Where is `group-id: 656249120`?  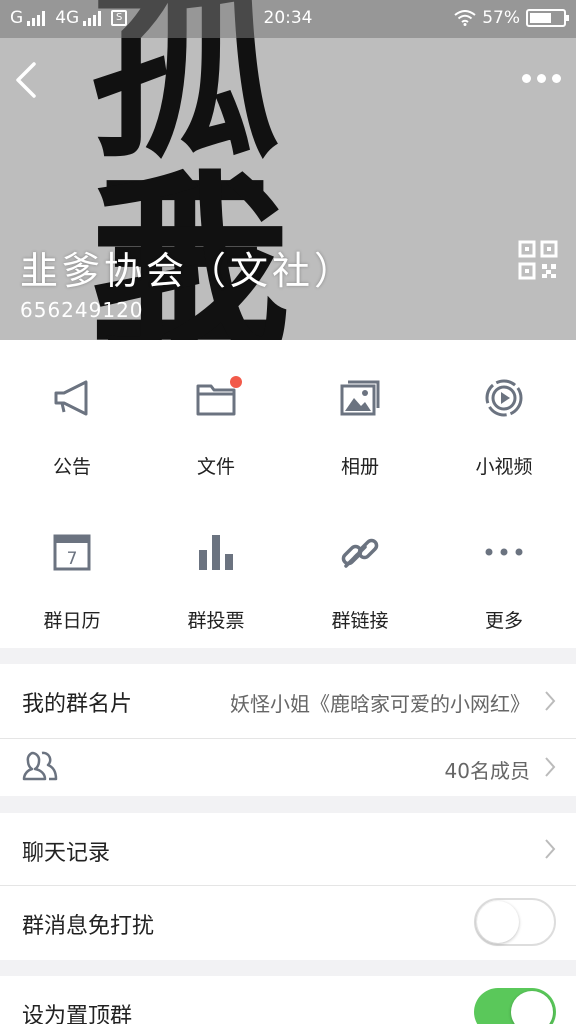 group-id: 656249120 is located at coordinates (82, 310).